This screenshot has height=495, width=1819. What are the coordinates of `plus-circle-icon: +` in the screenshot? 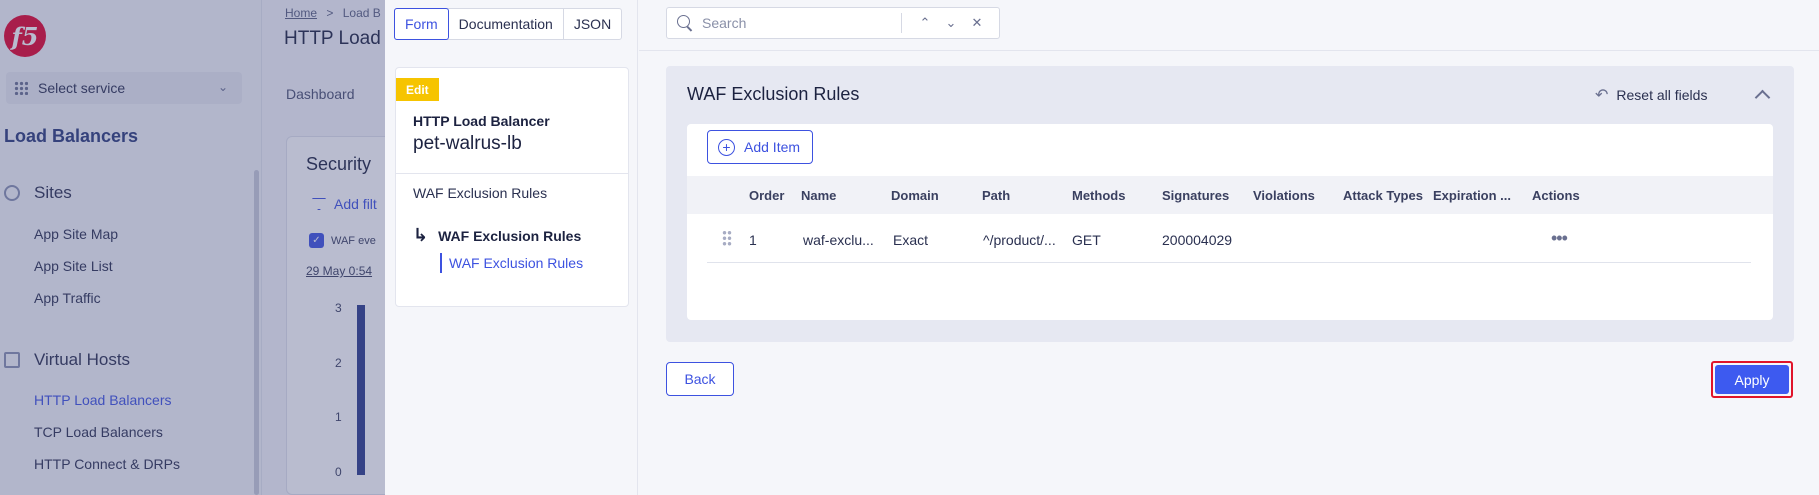 It's located at (726, 147).